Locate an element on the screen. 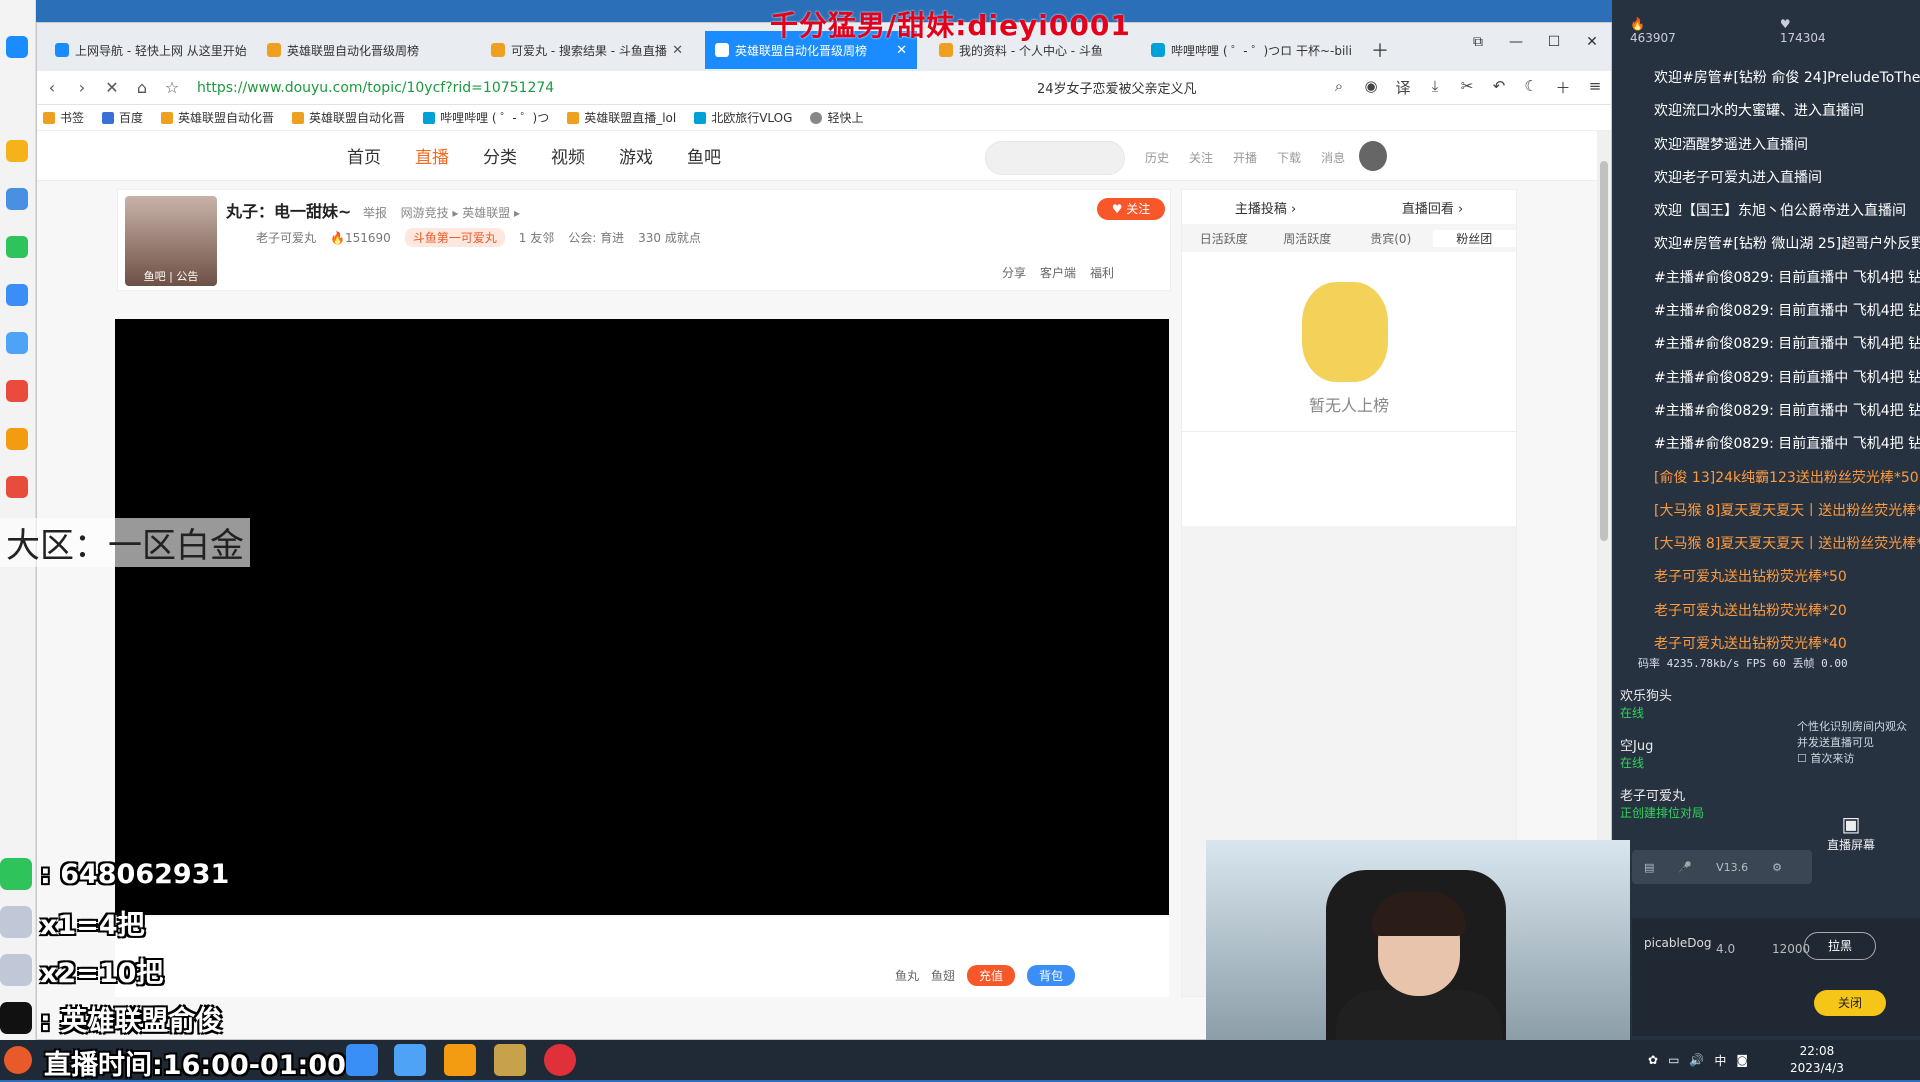  bookmark-item: 百度 is located at coordinates (122, 117).